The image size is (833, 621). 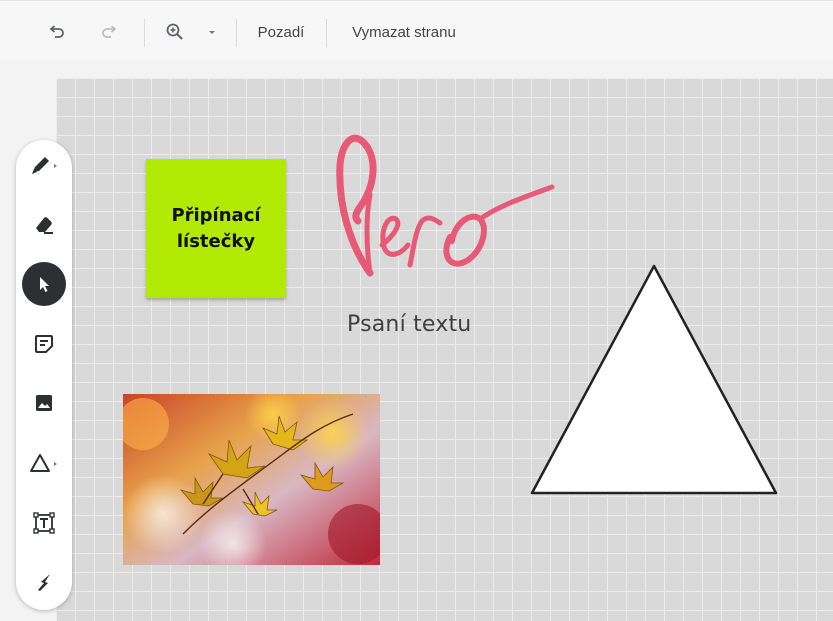 I want to click on redo-button, so click(x=109, y=32).